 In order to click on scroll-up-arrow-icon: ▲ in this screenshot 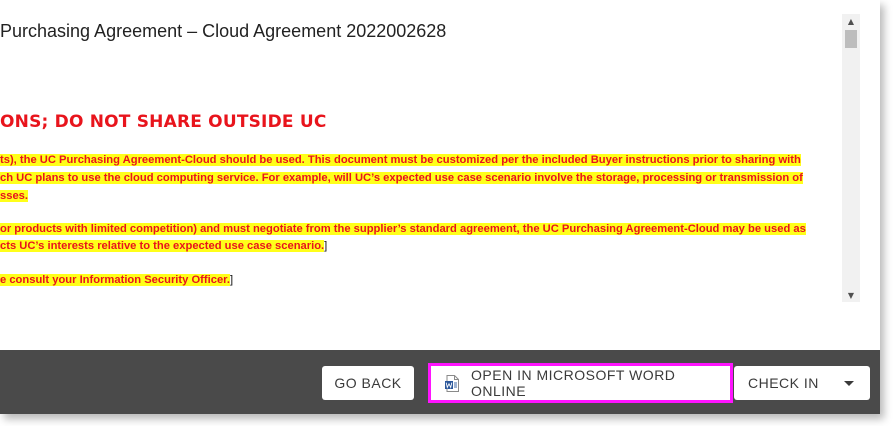, I will do `click(851, 21)`.